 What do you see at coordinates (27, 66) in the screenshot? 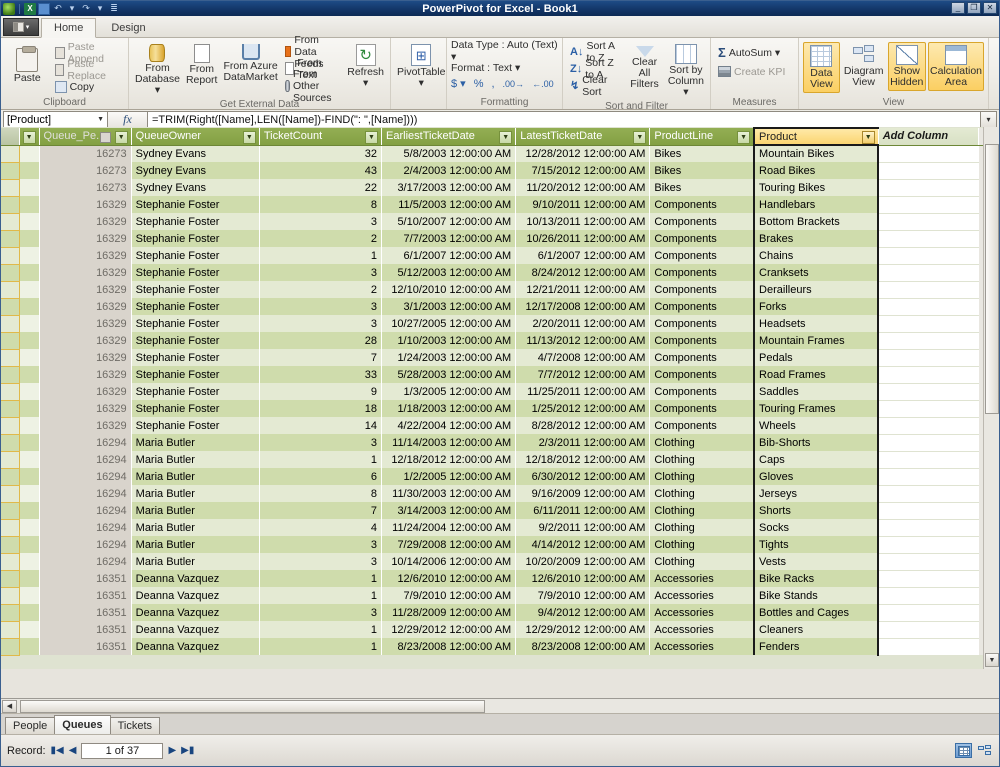
I see `paste-button: Paste` at bounding box center [27, 66].